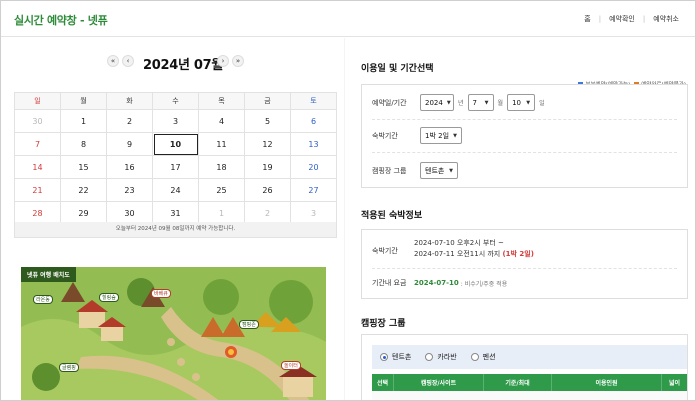 The width and height of the screenshot is (696, 401). I want to click on map-label: 글램핑, so click(69, 367).